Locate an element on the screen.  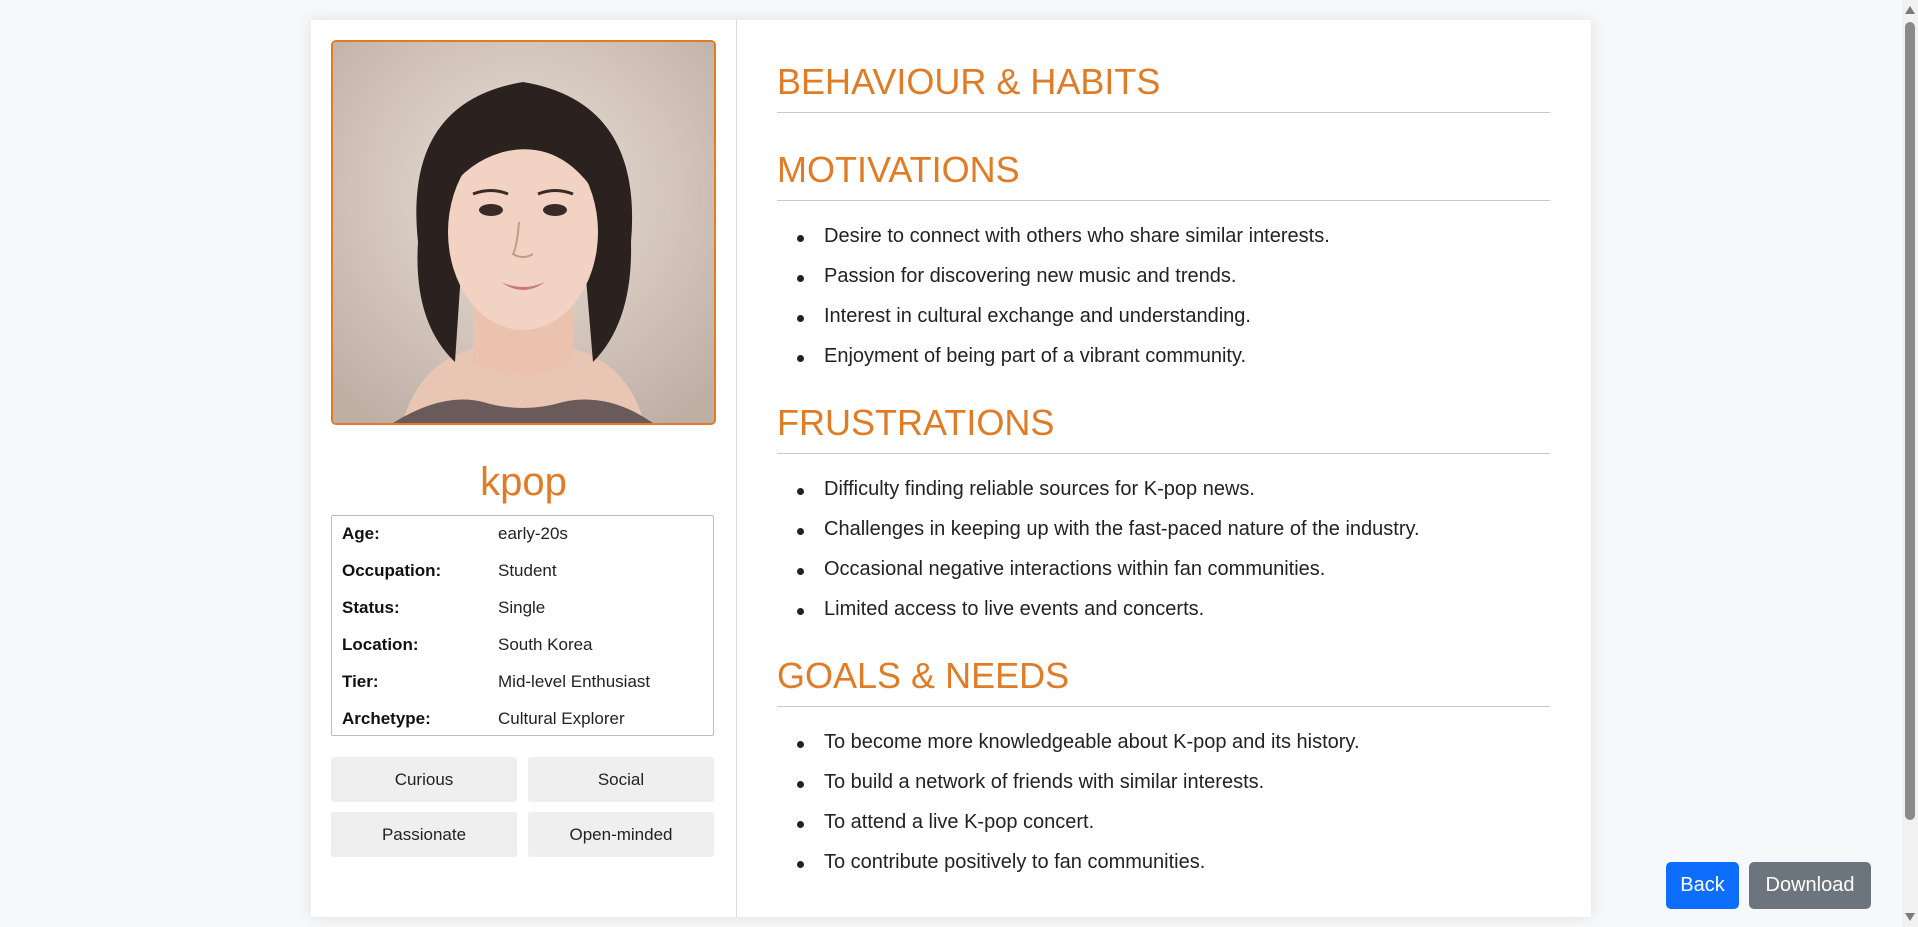
info-label: Status: is located at coordinates (371, 607).